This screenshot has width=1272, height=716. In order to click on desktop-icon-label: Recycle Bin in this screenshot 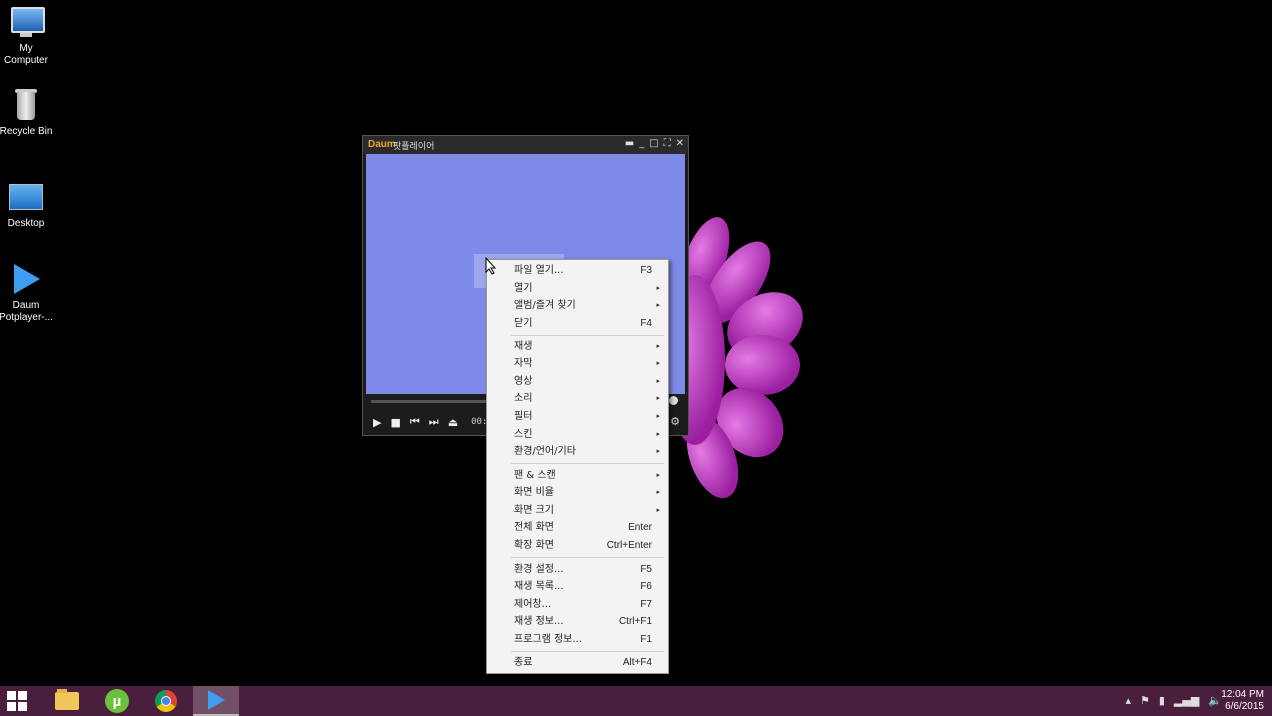, I will do `click(26, 131)`.